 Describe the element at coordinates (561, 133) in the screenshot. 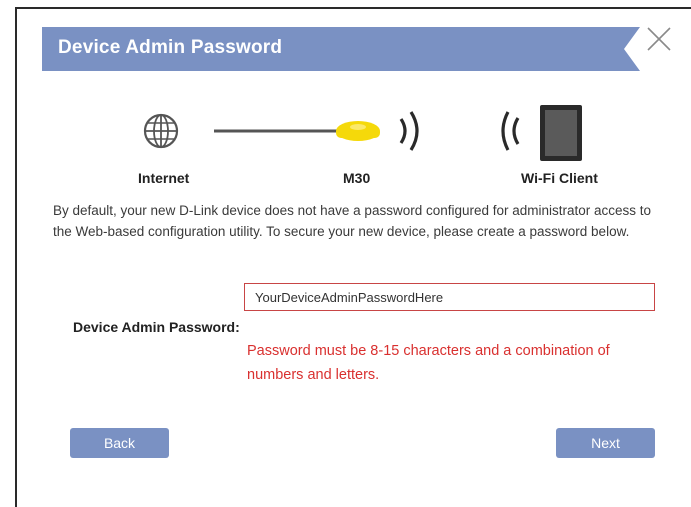

I see `tablet-icon` at that location.